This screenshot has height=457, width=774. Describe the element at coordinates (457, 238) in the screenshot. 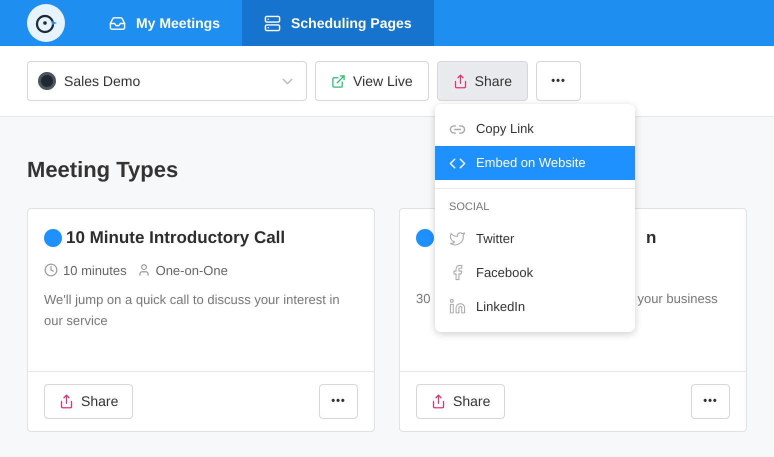

I see `bird-icon` at that location.